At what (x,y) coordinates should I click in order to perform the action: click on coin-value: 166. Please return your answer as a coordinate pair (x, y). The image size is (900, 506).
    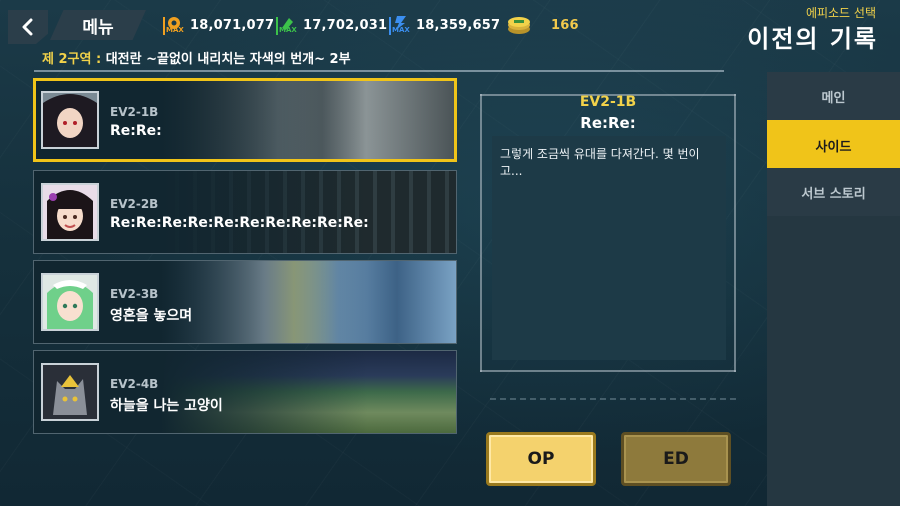
    Looking at the image, I should click on (565, 25).